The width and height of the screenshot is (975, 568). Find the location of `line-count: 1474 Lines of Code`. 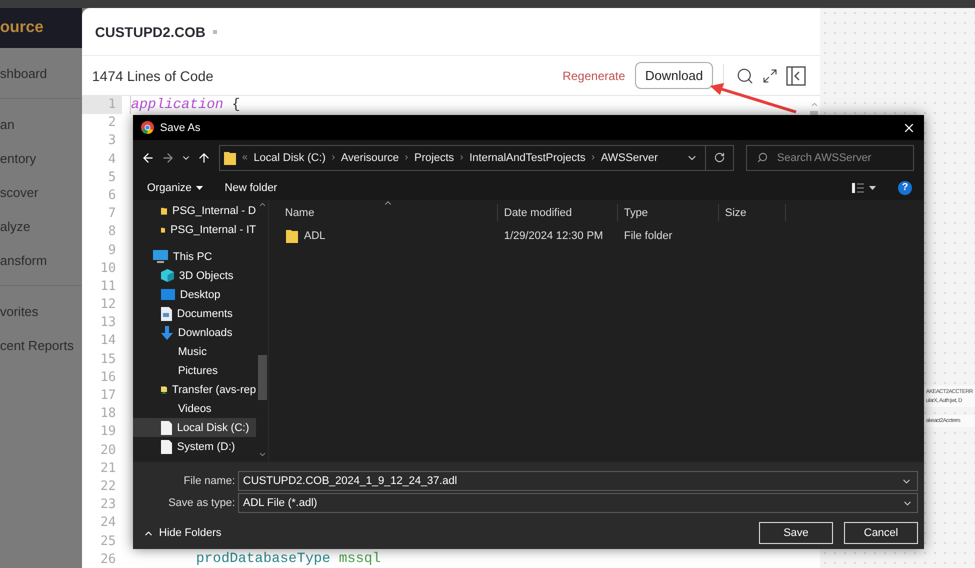

line-count: 1474 Lines of Code is located at coordinates (153, 76).